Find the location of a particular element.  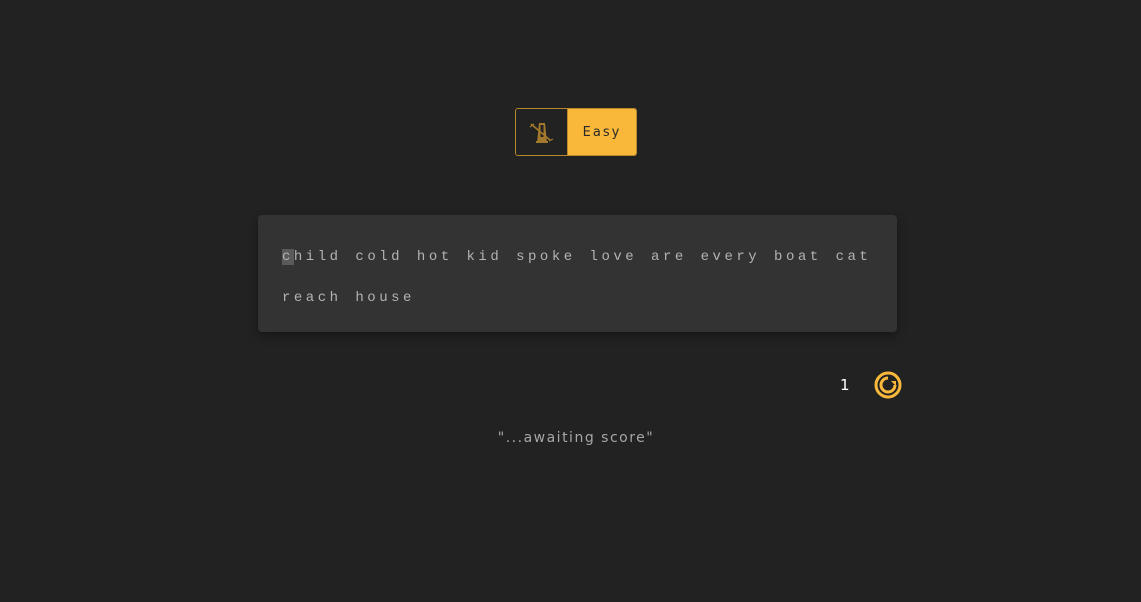

current-char-cursor: c is located at coordinates (288, 257).